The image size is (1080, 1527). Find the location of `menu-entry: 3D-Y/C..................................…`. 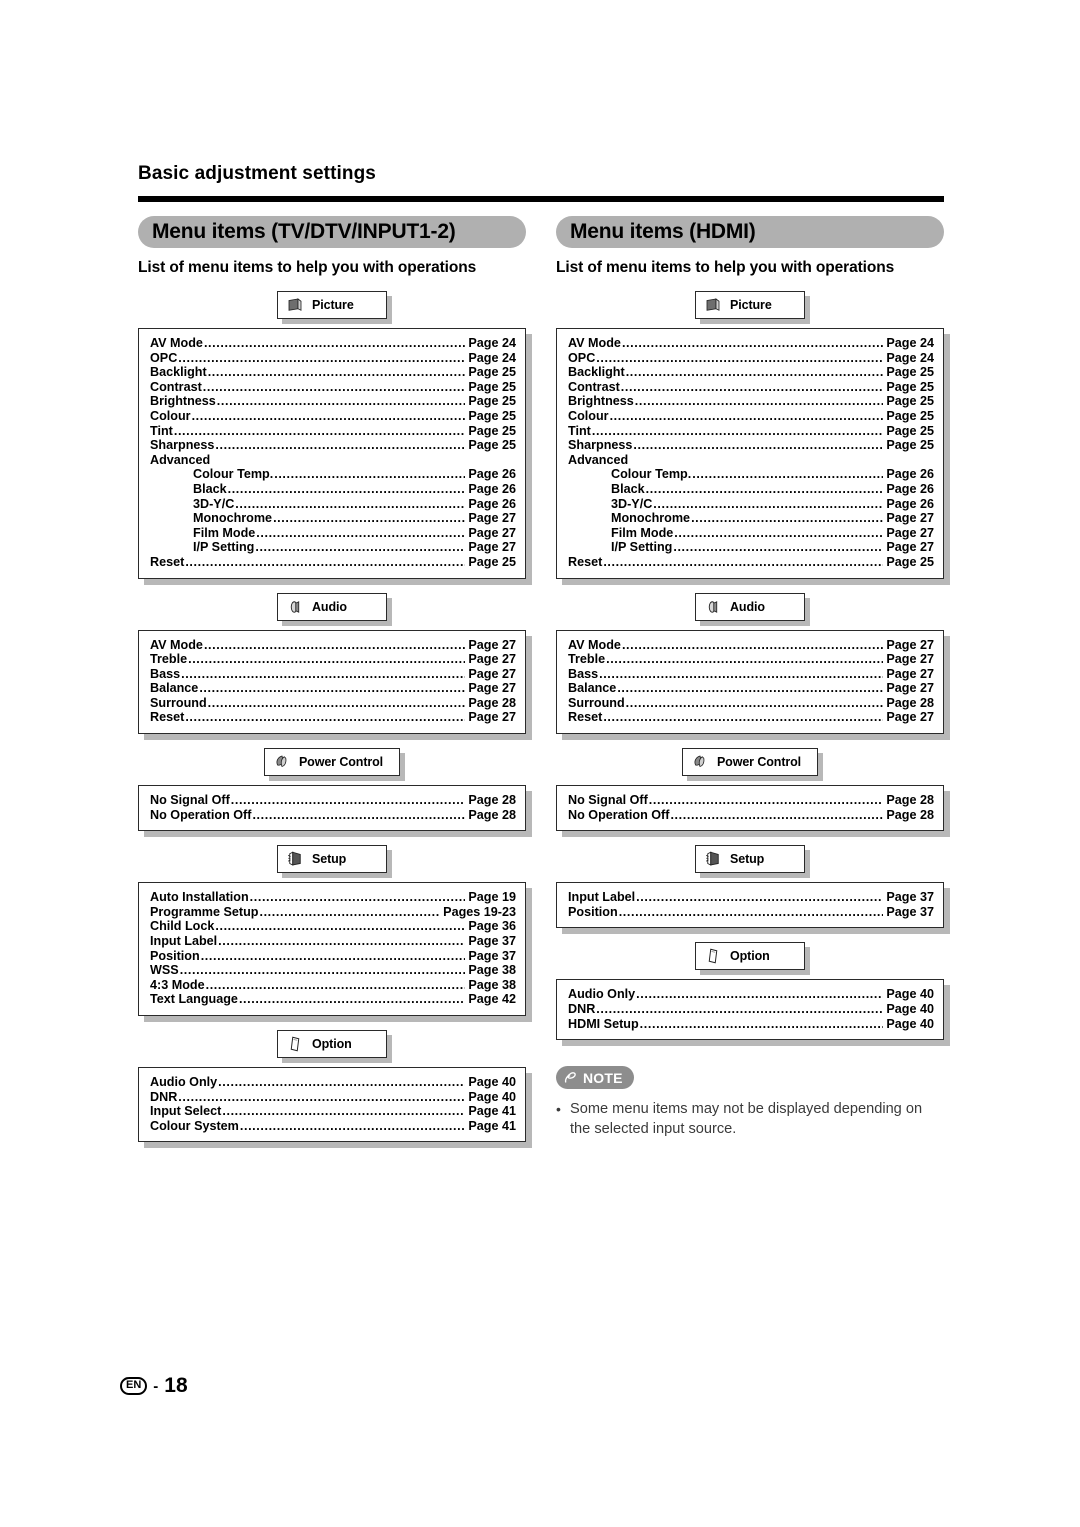

menu-entry: 3D-Y/C..................................… is located at coordinates (333, 504).